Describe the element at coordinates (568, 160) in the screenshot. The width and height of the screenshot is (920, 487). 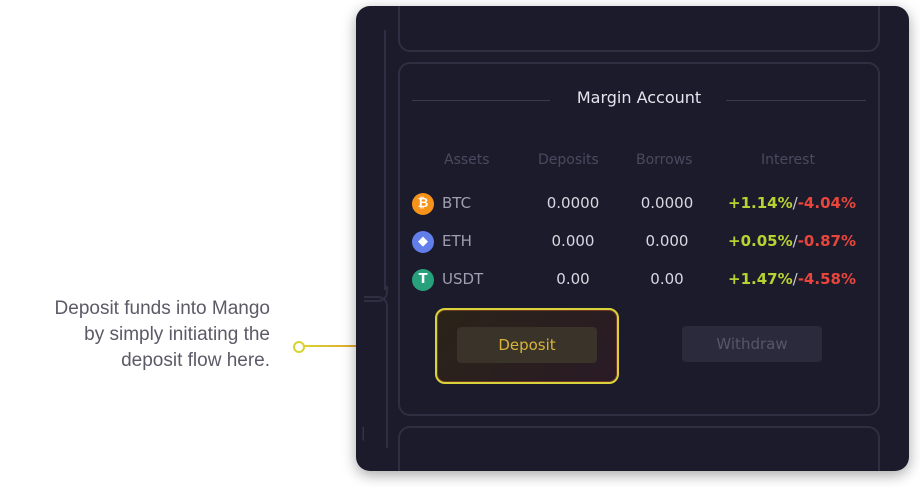
I see `header-deposits: Deposits` at that location.